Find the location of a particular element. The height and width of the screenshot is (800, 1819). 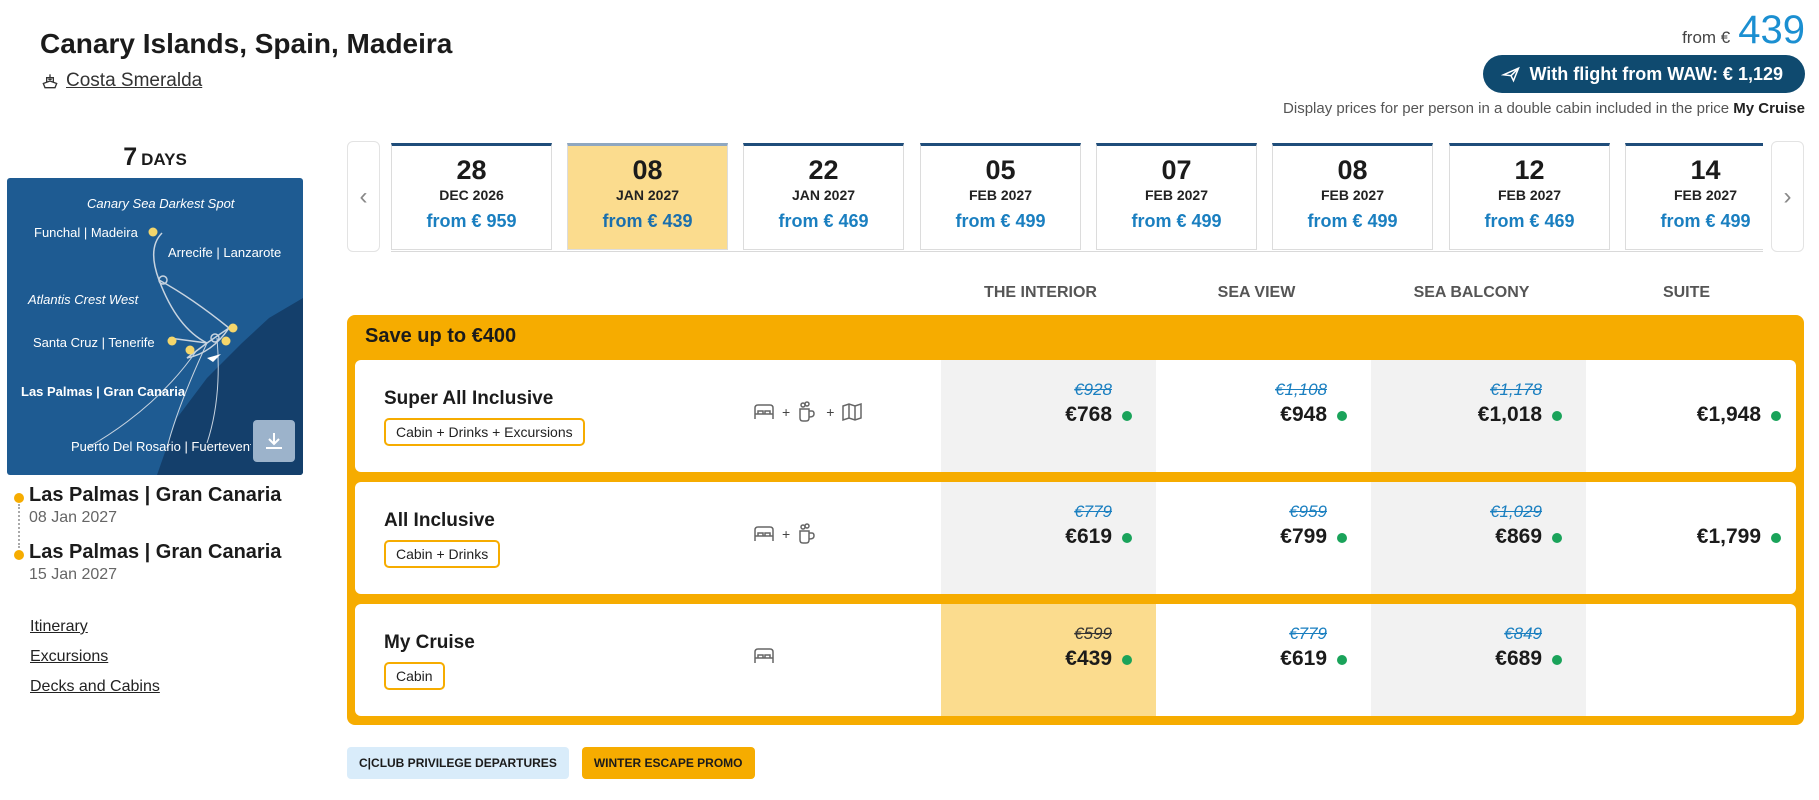

price-cell: €1,178 €1,018 is located at coordinates (1478, 416).